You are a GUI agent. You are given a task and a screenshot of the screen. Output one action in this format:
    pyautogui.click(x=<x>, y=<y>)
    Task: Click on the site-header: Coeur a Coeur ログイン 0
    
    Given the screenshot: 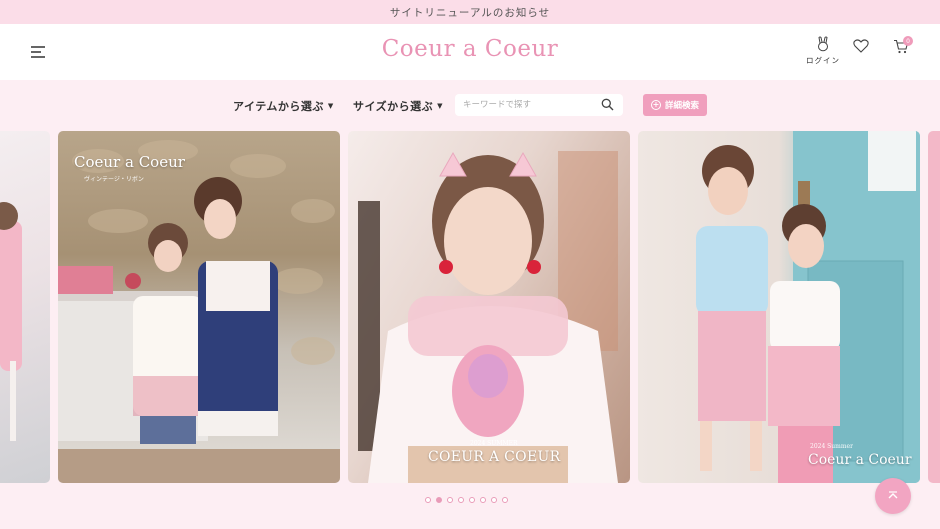 What is the action you would take?
    pyautogui.click(x=470, y=52)
    